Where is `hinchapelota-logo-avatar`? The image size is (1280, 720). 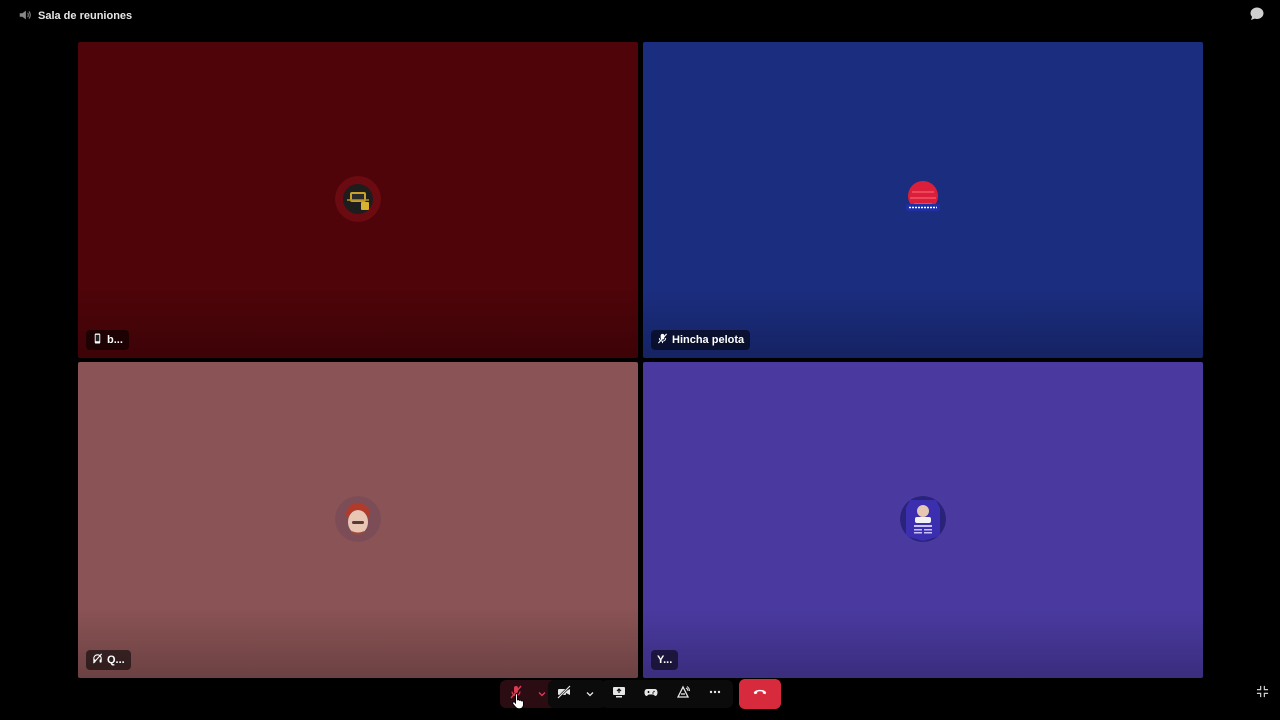 hinchapelota-logo-avatar is located at coordinates (923, 199).